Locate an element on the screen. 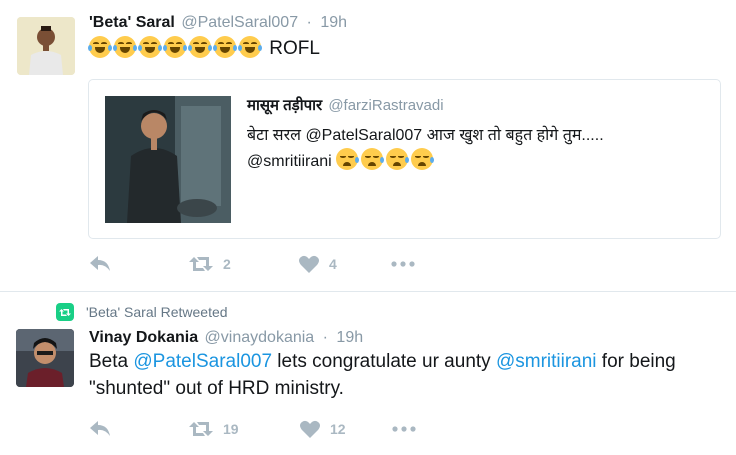  tweet-header: Vinay Dokania @vinaydokania · 19h is located at coordinates (226, 338).